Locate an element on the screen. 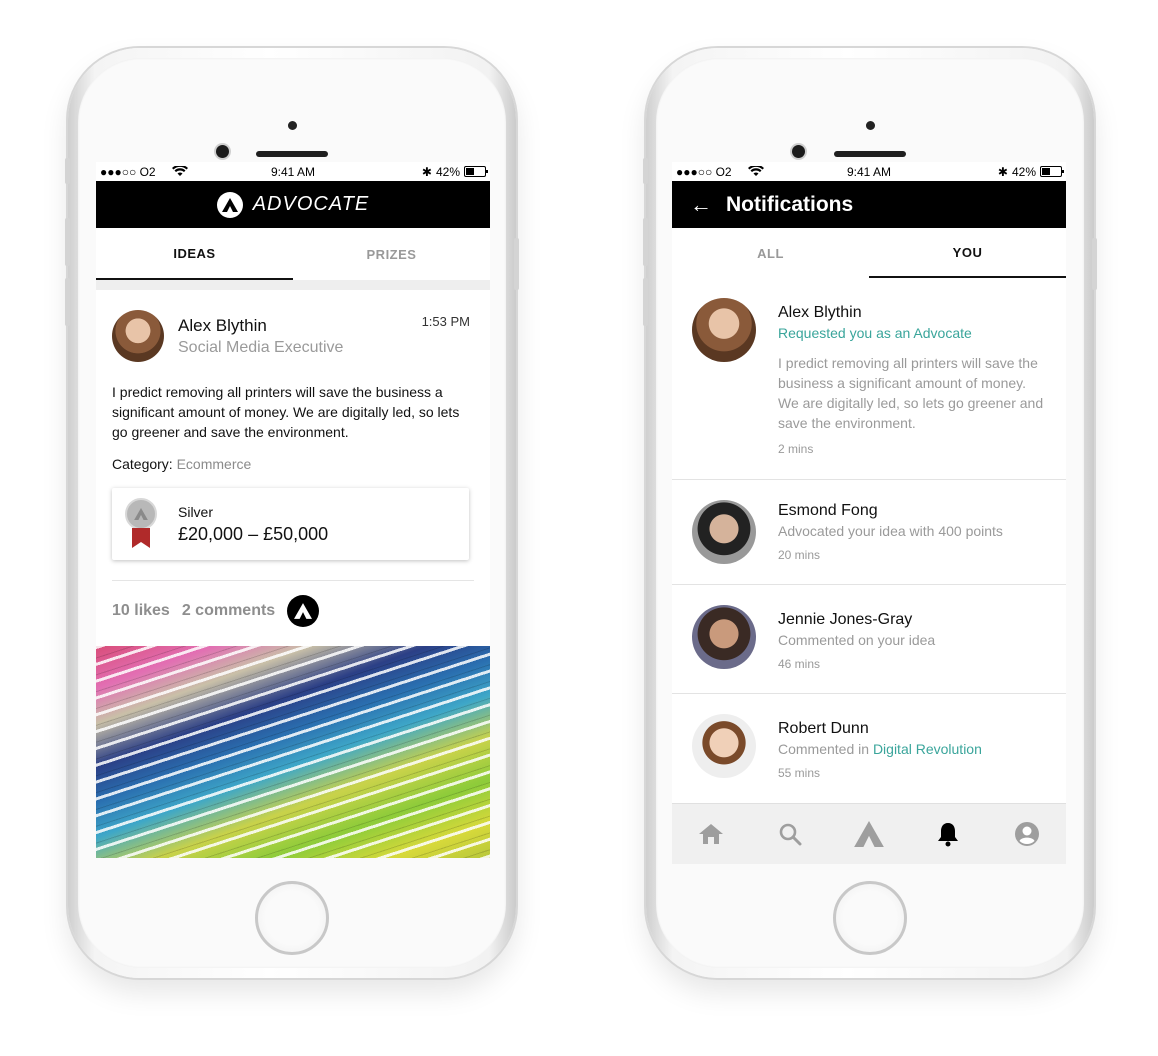  notification-action: Advocated your idea with 400 points is located at coordinates (890, 531).